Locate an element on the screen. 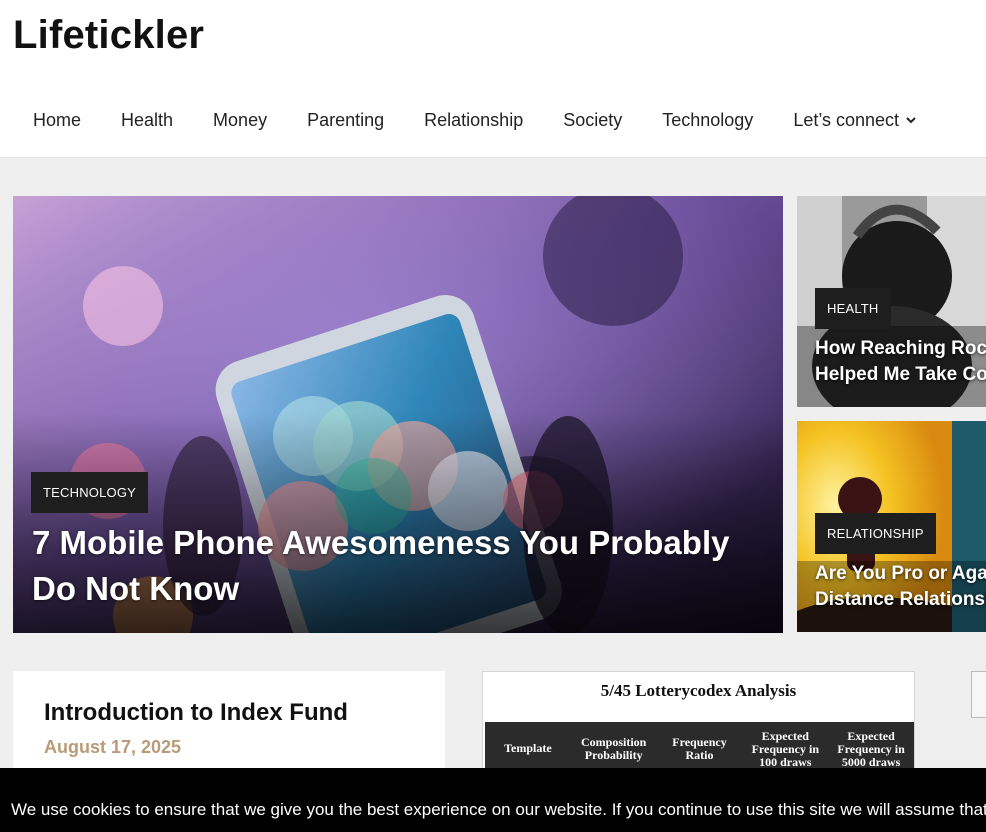 Image resolution: width=986 pixels, height=832 pixels. nav-item-home: Home is located at coordinates (57, 120).